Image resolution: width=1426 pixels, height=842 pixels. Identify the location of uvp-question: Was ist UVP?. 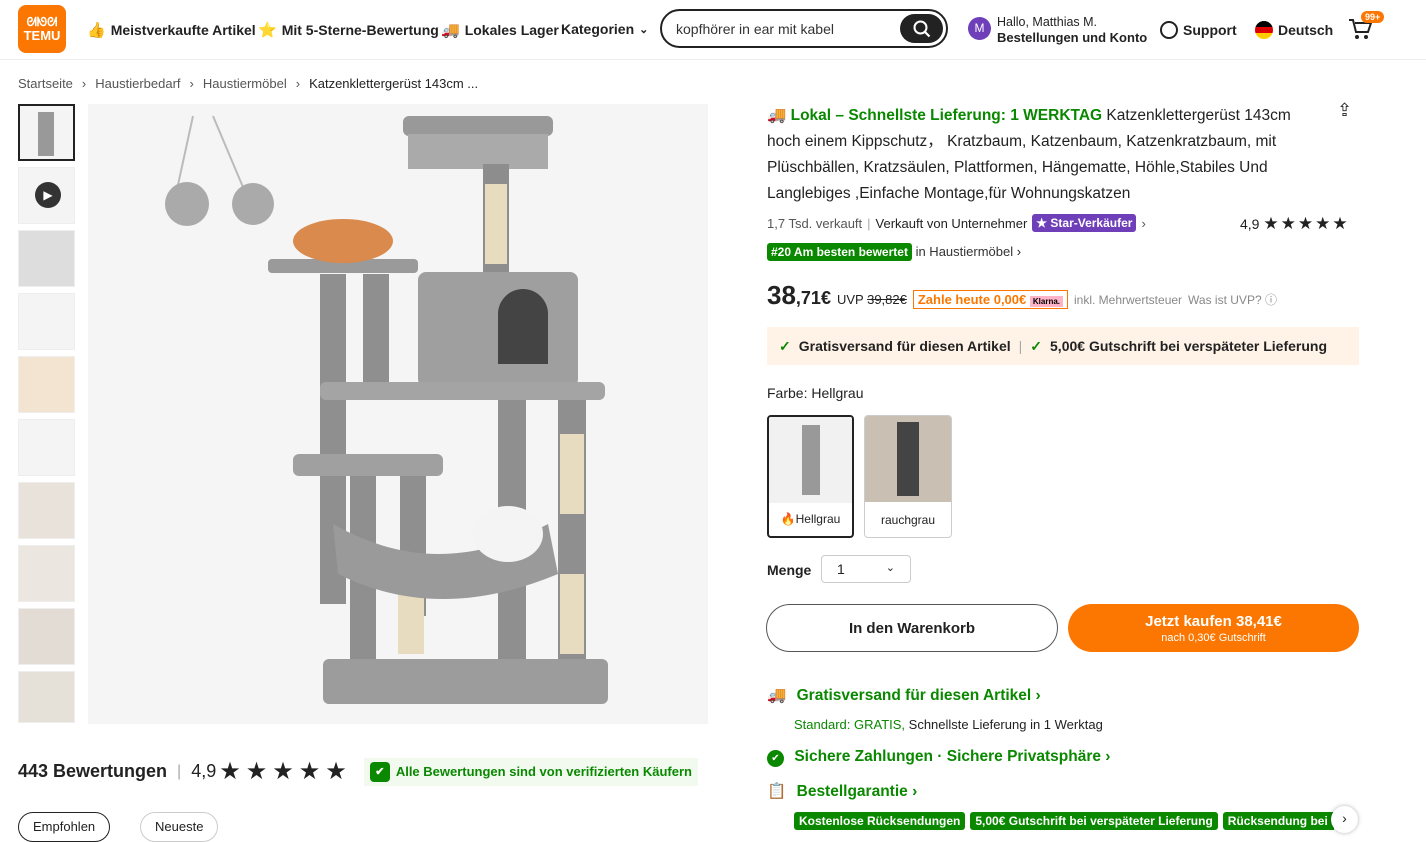
(1225, 300).